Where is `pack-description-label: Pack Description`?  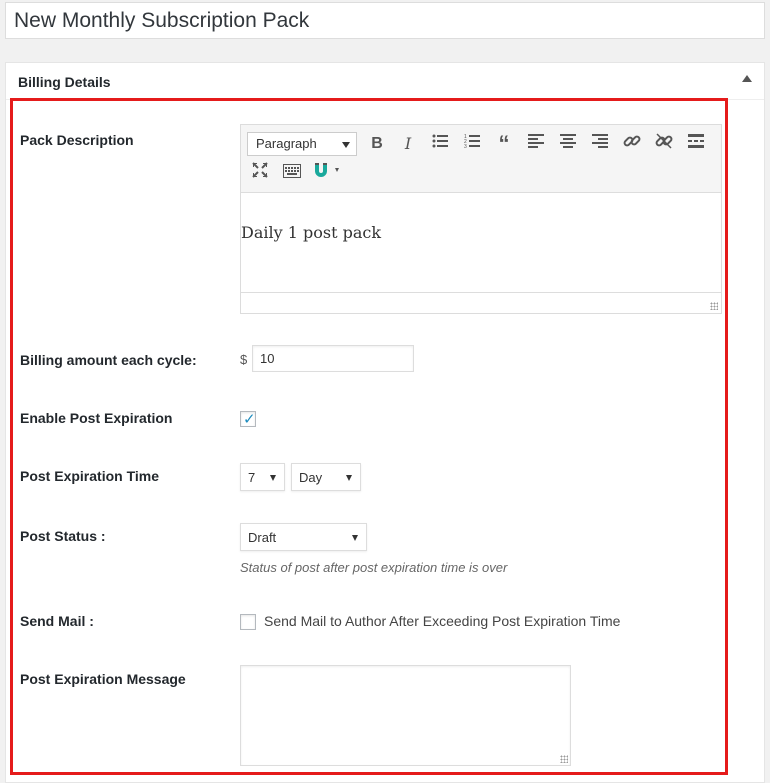
pack-description-label: Pack Description is located at coordinates (77, 140).